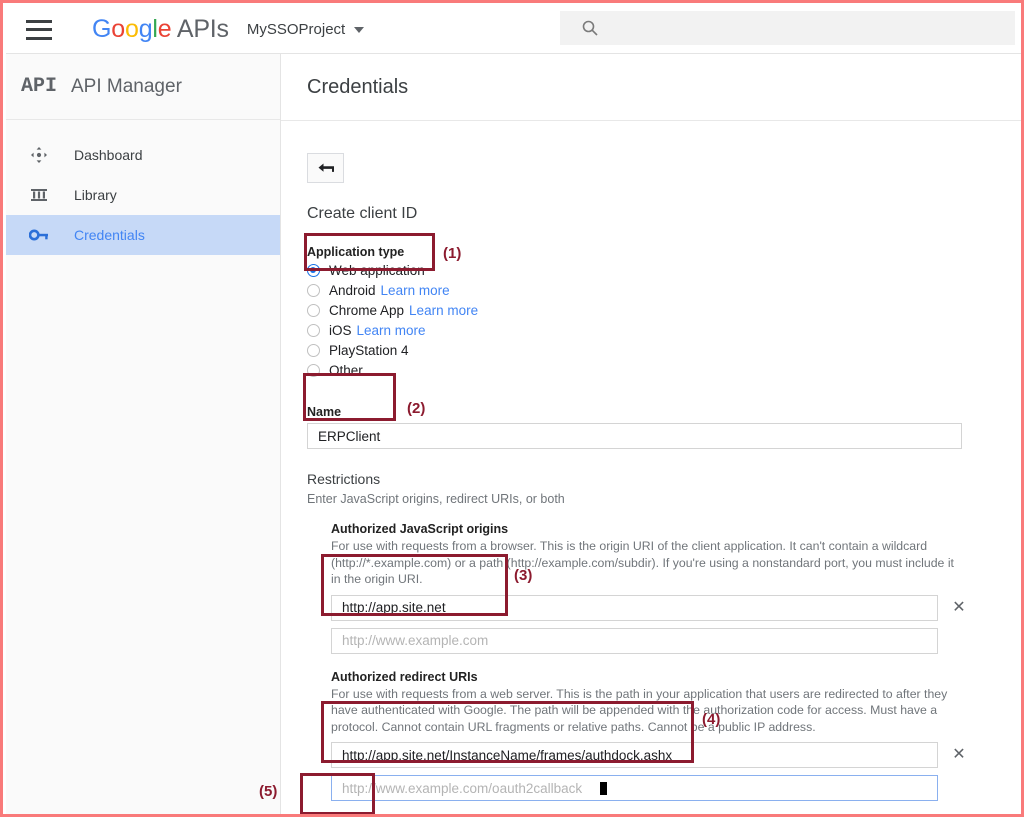 The width and height of the screenshot is (1024, 817). What do you see at coordinates (324, 412) in the screenshot?
I see `name-label: Name` at bounding box center [324, 412].